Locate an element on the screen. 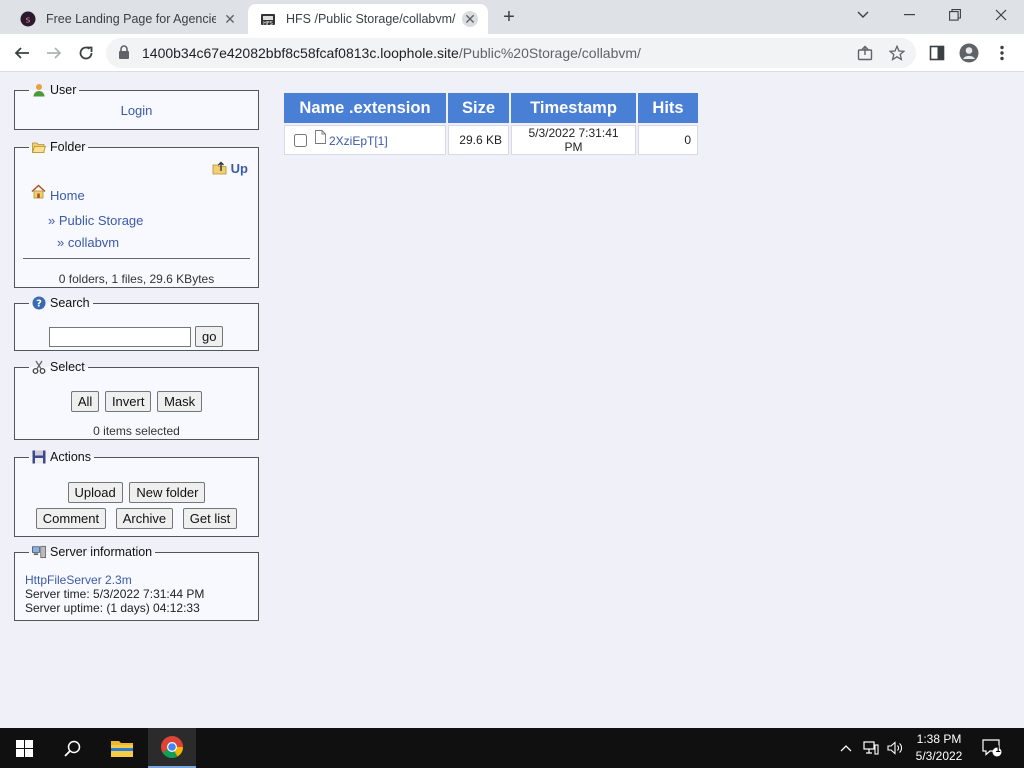  column-header-name: Name .extension is located at coordinates (365, 108).